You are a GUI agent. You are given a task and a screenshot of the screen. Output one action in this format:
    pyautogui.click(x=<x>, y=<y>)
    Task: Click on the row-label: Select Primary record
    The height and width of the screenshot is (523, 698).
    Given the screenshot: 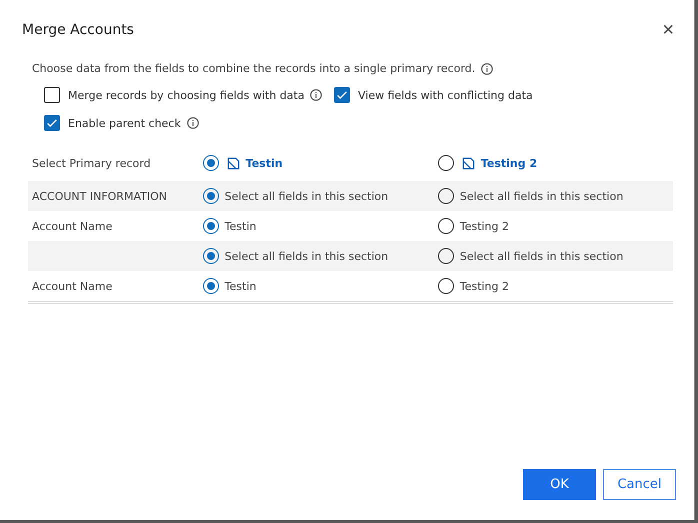 What is the action you would take?
    pyautogui.click(x=91, y=163)
    